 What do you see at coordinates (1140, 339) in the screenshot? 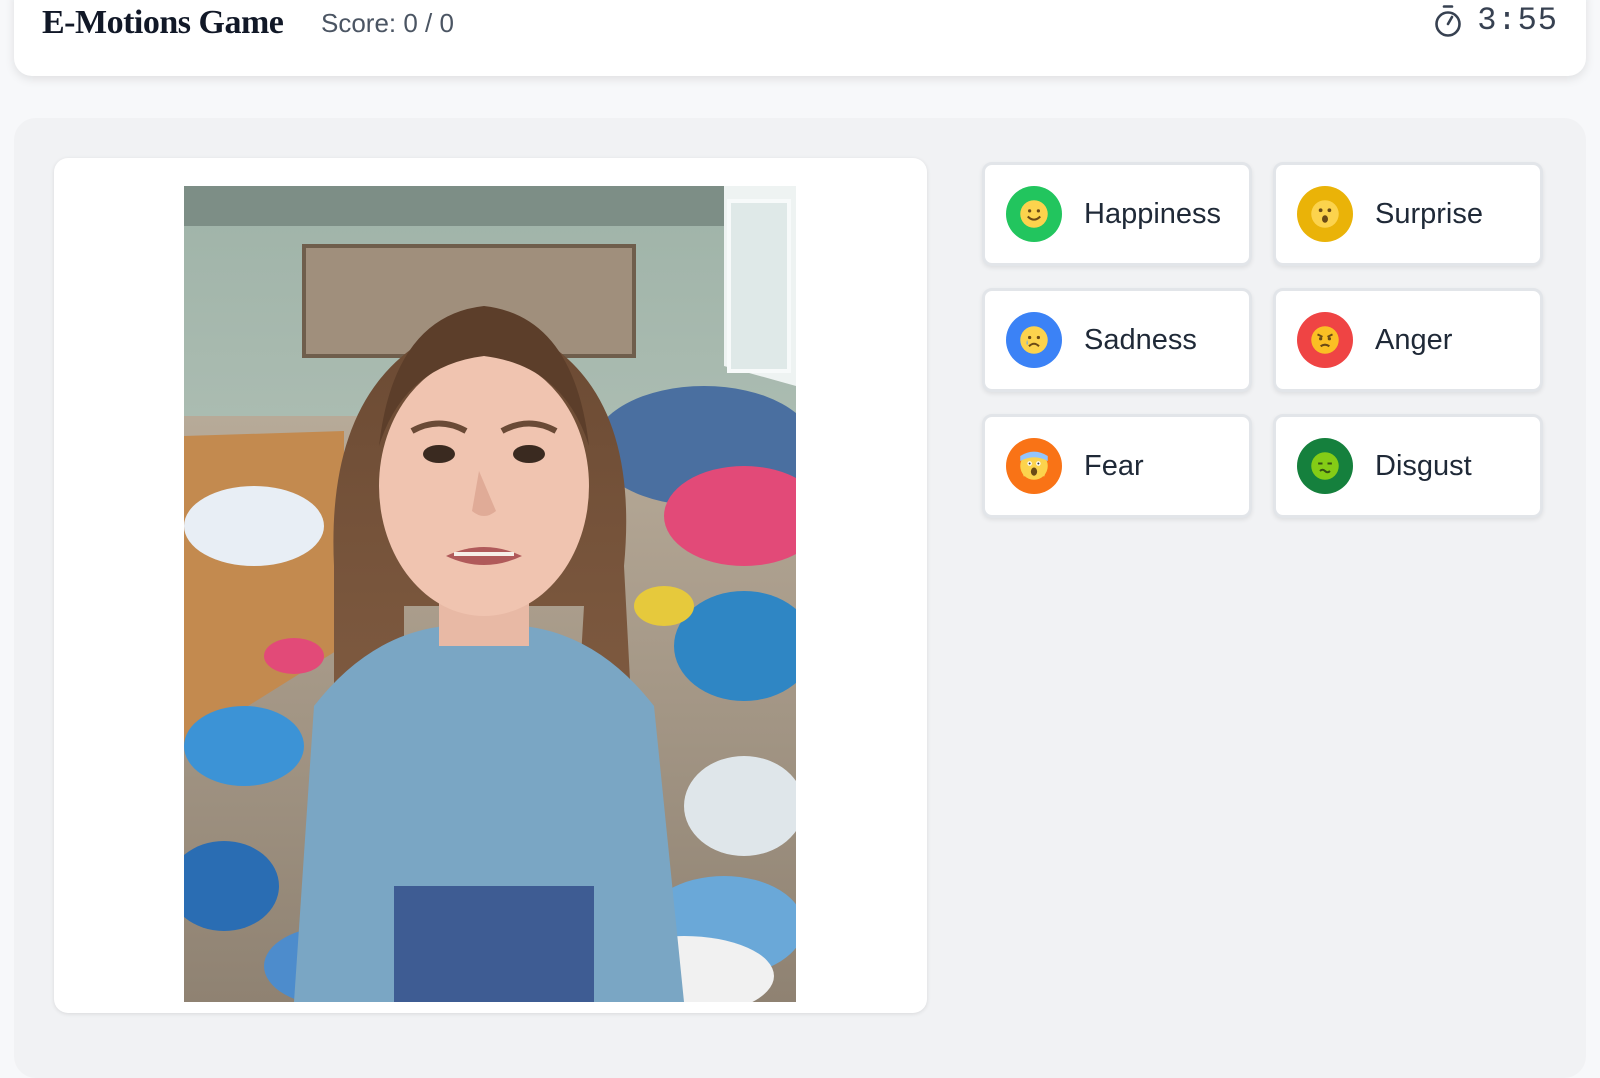
I see `option-label: Sadness` at bounding box center [1140, 339].